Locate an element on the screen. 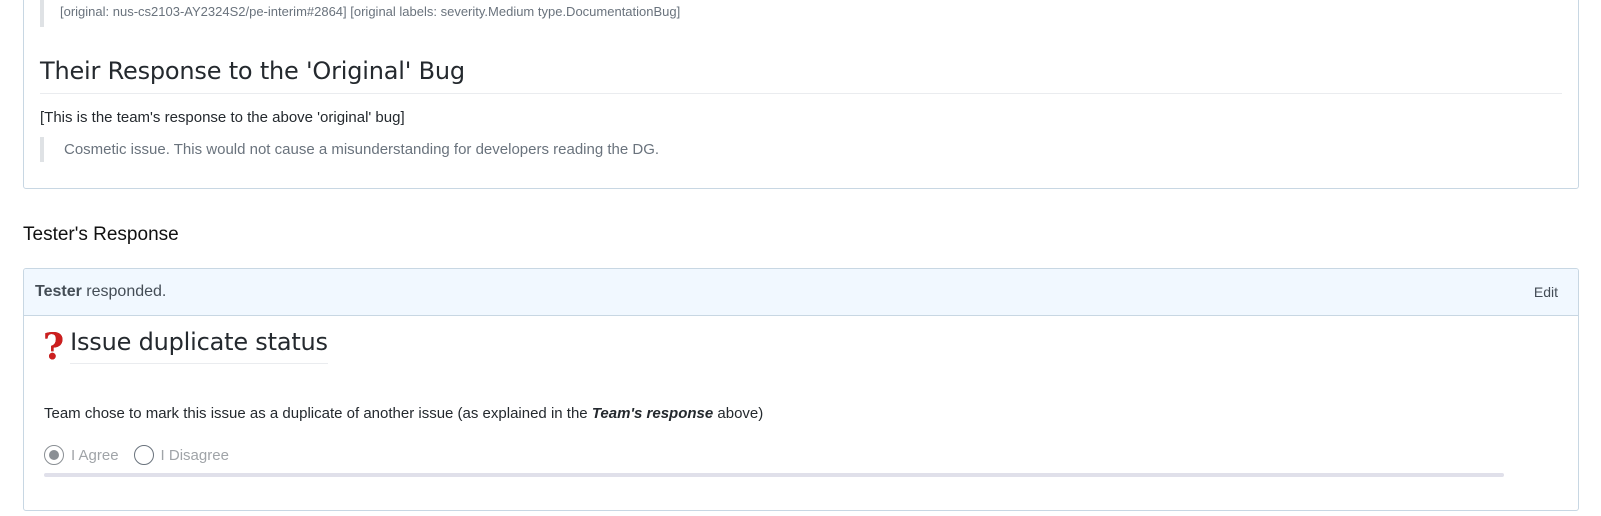 This screenshot has height=516, width=1601. disagree-radio is located at coordinates (143, 455).